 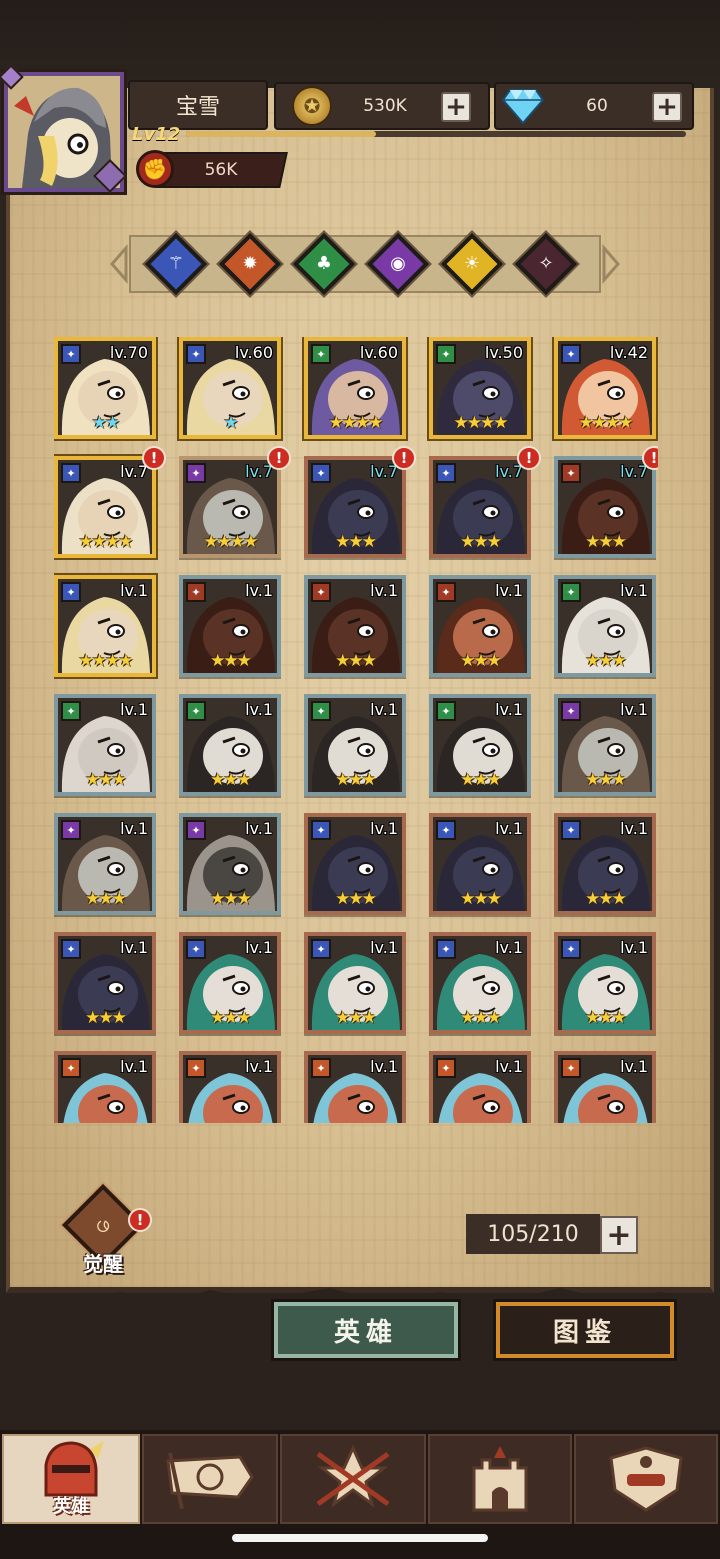 I want to click on hero-card: ✦ lv.70 ★★, so click(x=105, y=388).